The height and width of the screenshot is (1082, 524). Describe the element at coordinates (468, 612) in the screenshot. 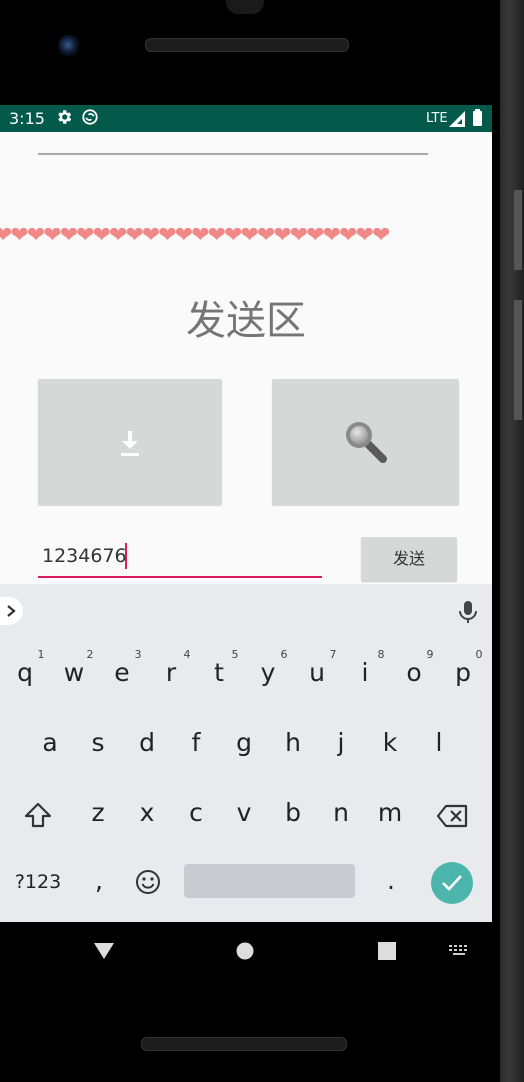

I see `microphone-icon` at that location.